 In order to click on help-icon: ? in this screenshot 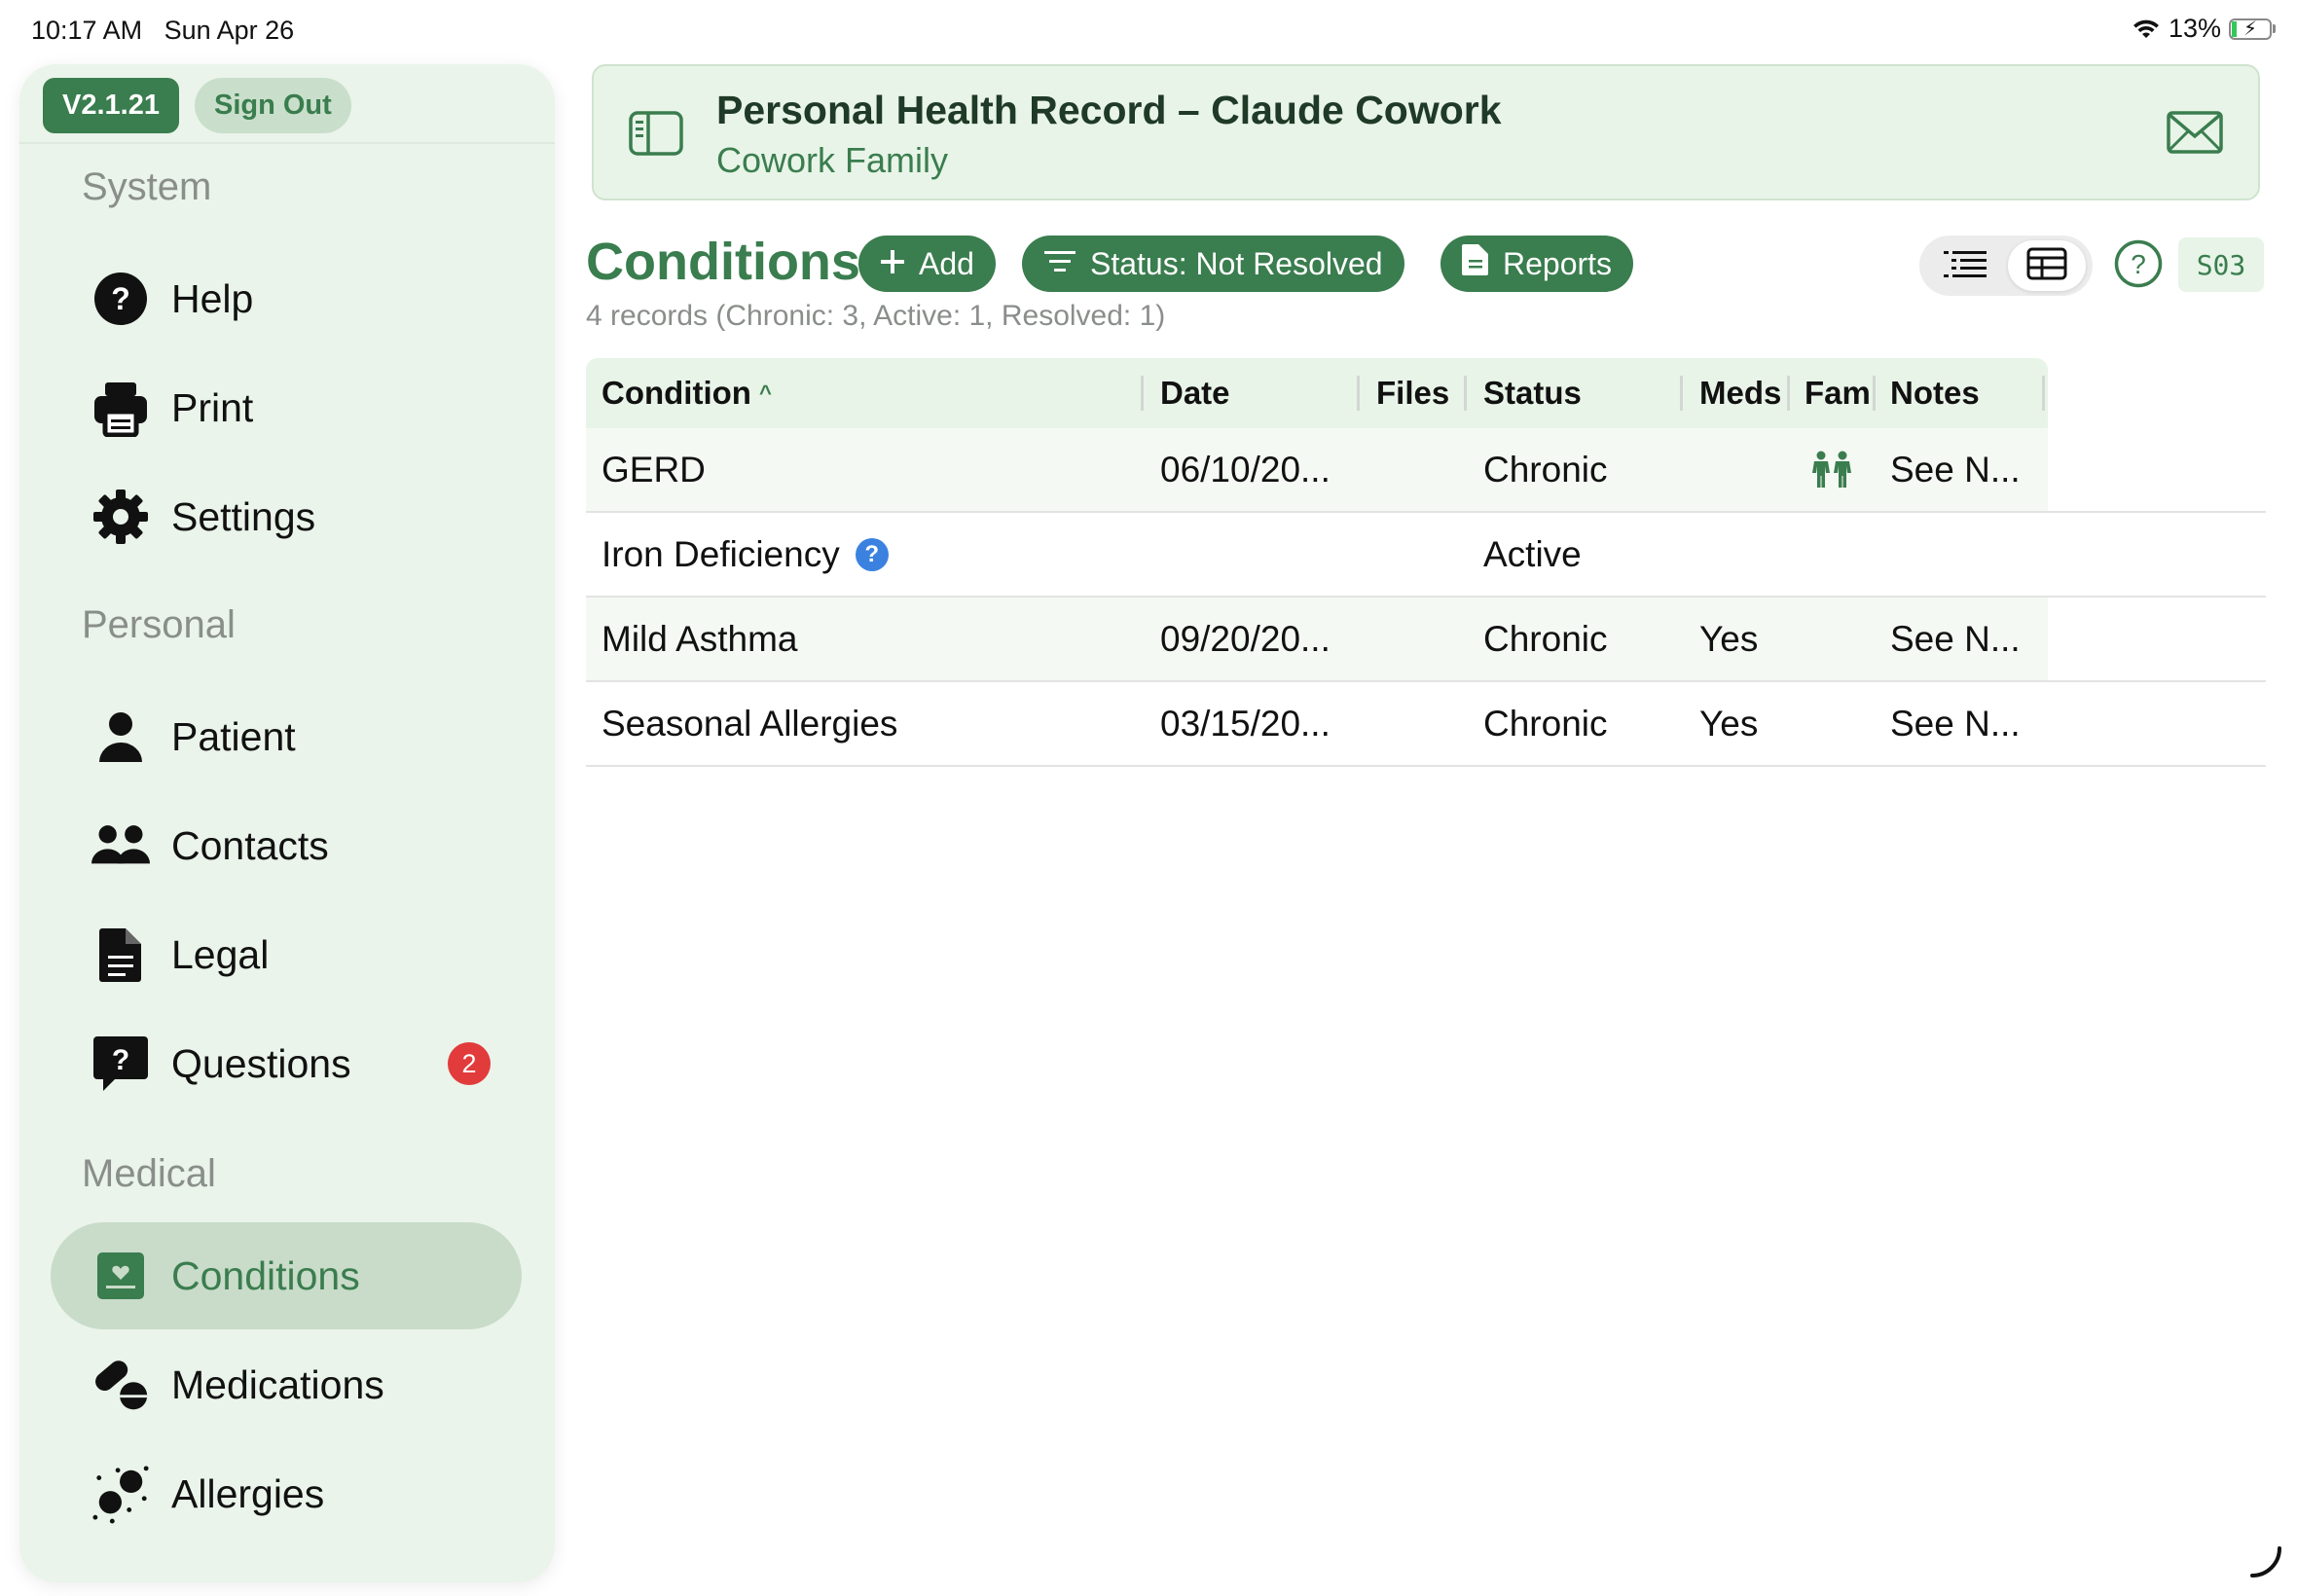, I will do `click(120, 299)`.